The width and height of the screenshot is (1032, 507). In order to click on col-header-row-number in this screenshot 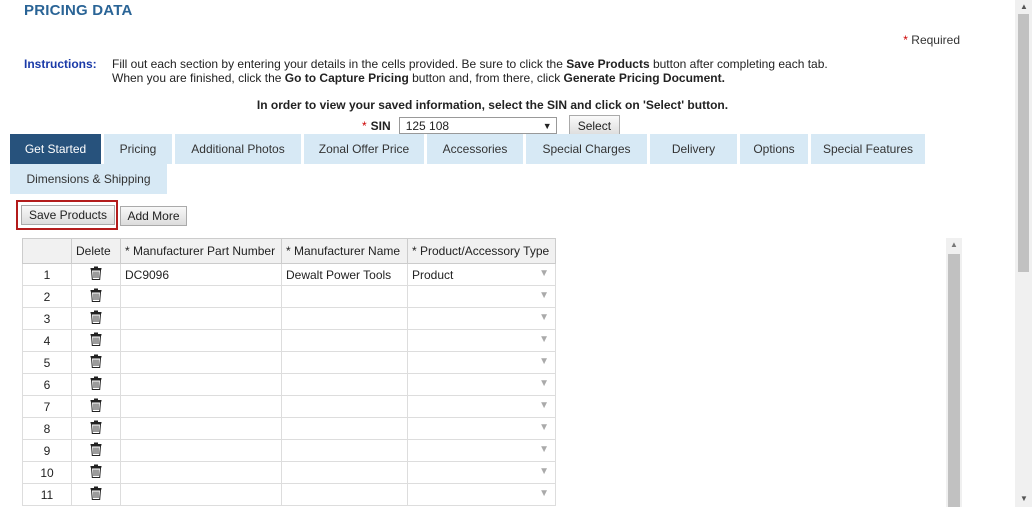, I will do `click(47, 251)`.